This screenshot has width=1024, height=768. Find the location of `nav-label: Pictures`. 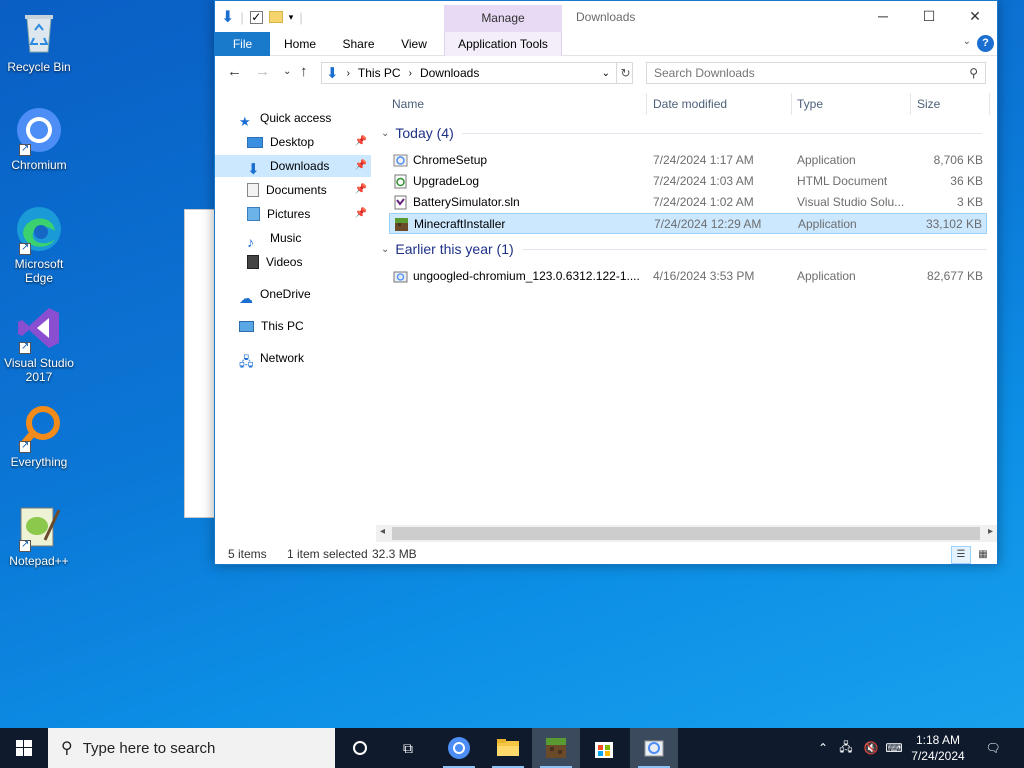

nav-label: Pictures is located at coordinates (289, 214).